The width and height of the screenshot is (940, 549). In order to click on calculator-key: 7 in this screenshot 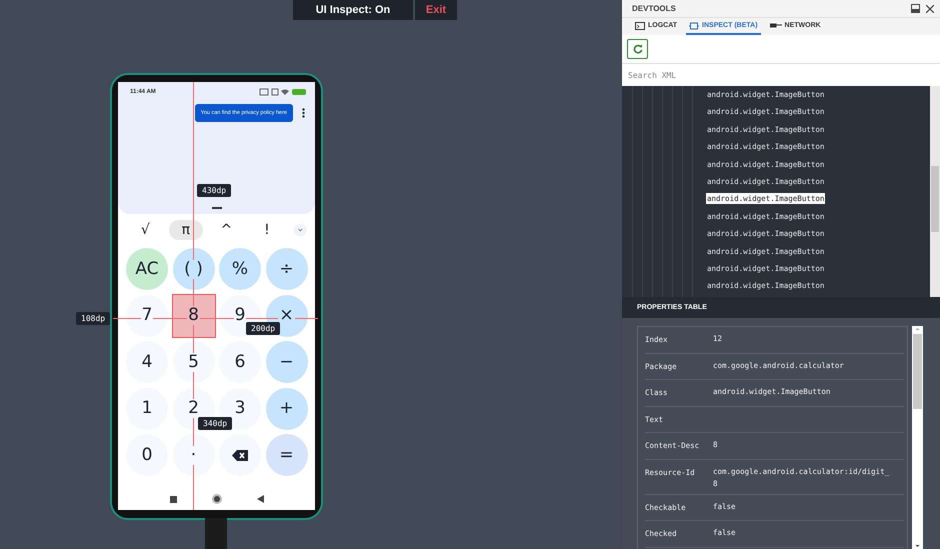, I will do `click(147, 315)`.